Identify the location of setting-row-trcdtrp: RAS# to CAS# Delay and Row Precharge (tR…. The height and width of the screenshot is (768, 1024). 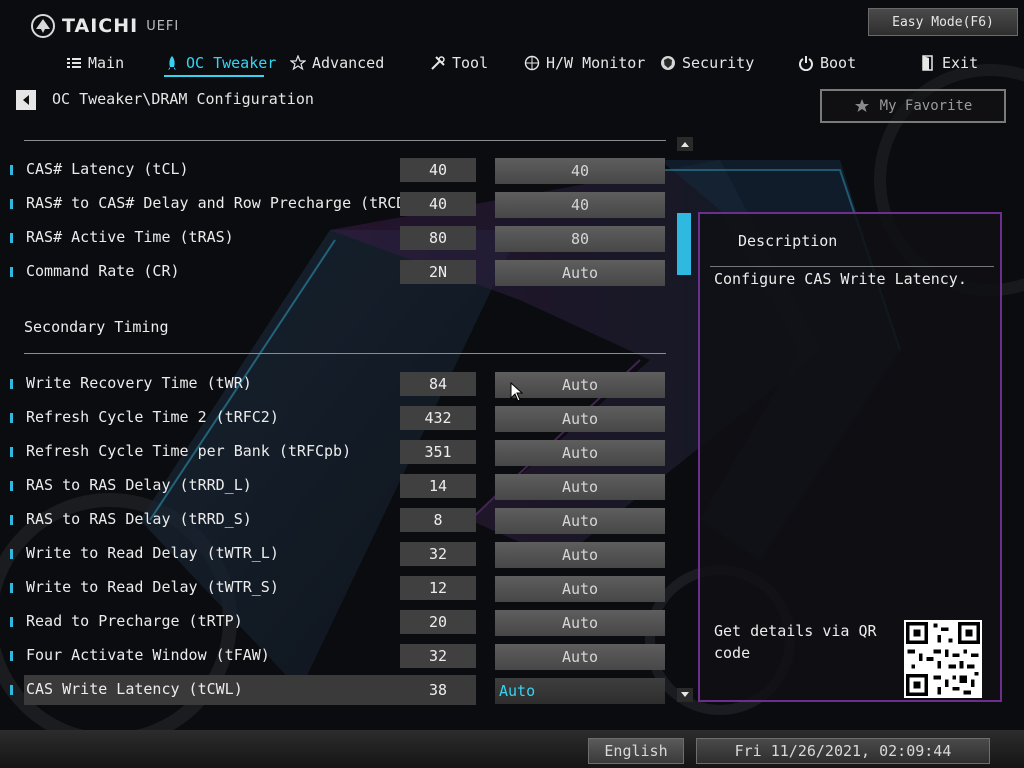
(340, 205).